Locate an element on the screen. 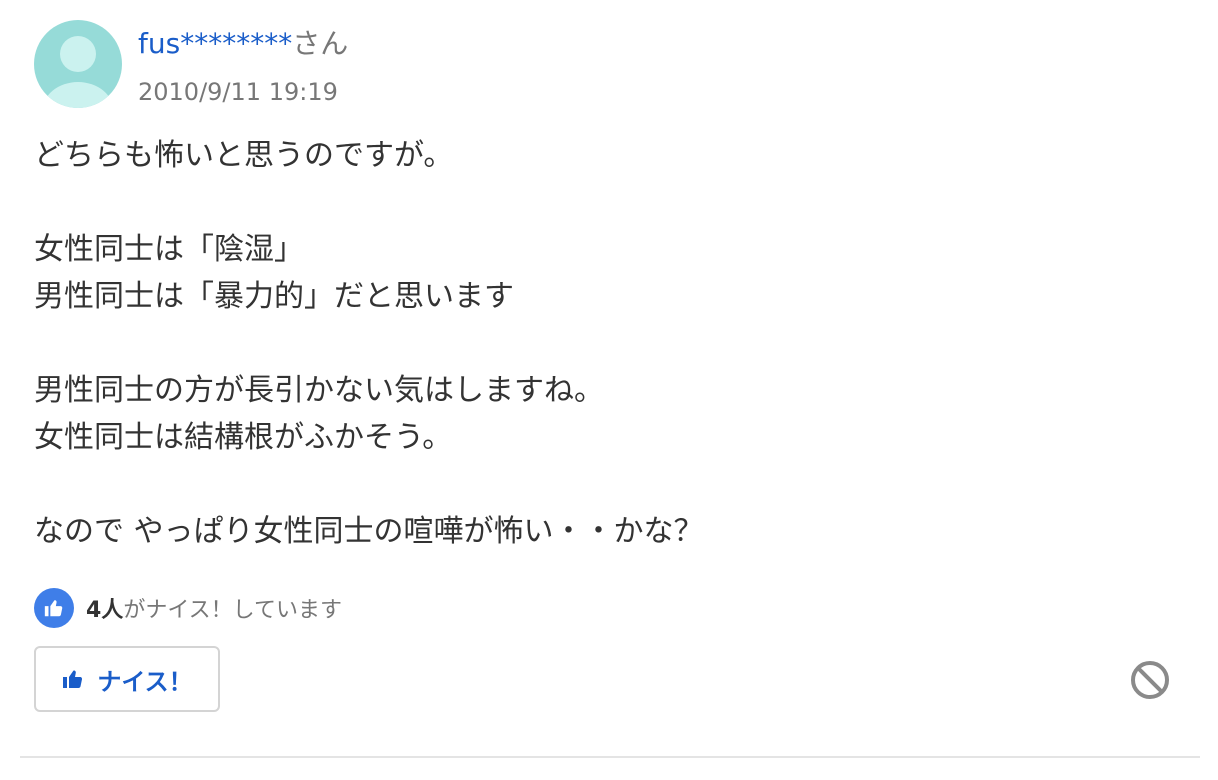  block-button is located at coordinates (1150, 680).